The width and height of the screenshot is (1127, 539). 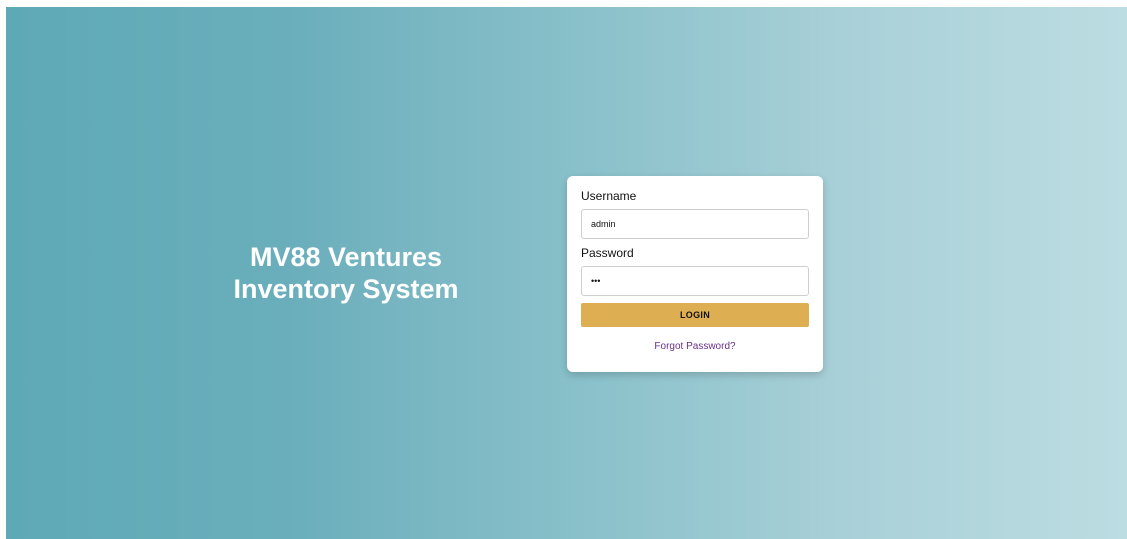 What do you see at coordinates (695, 346) in the screenshot?
I see `forgot-password-link: Forgot Password?` at bounding box center [695, 346].